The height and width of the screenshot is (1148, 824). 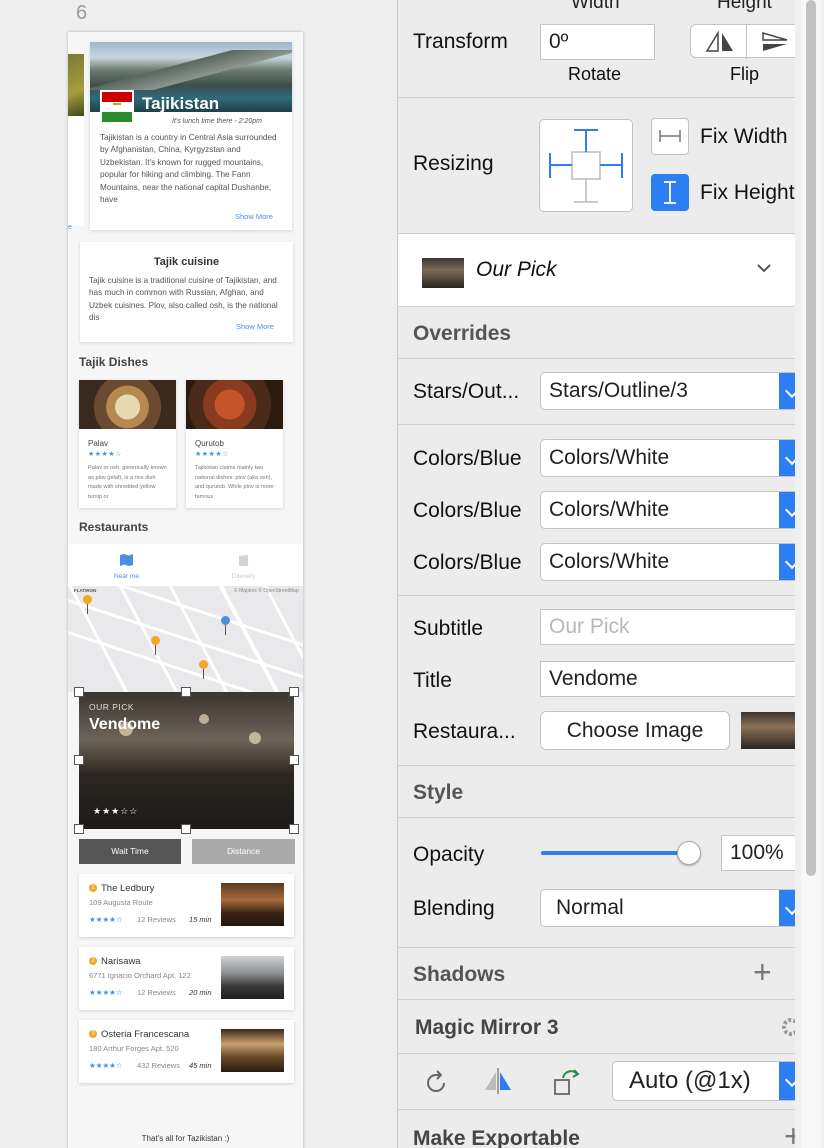 I want to click on style-header: Style, so click(x=596, y=792).